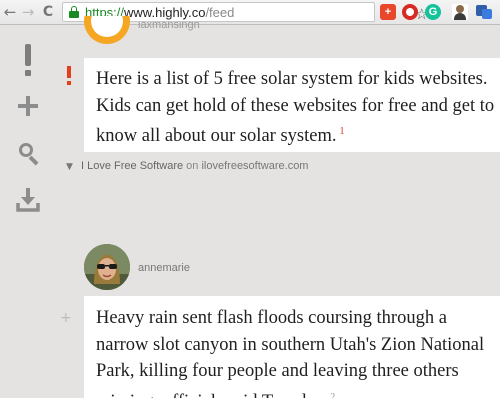 The image size is (500, 398). What do you see at coordinates (341, 131) in the screenshot?
I see `highlight-count: 1` at bounding box center [341, 131].